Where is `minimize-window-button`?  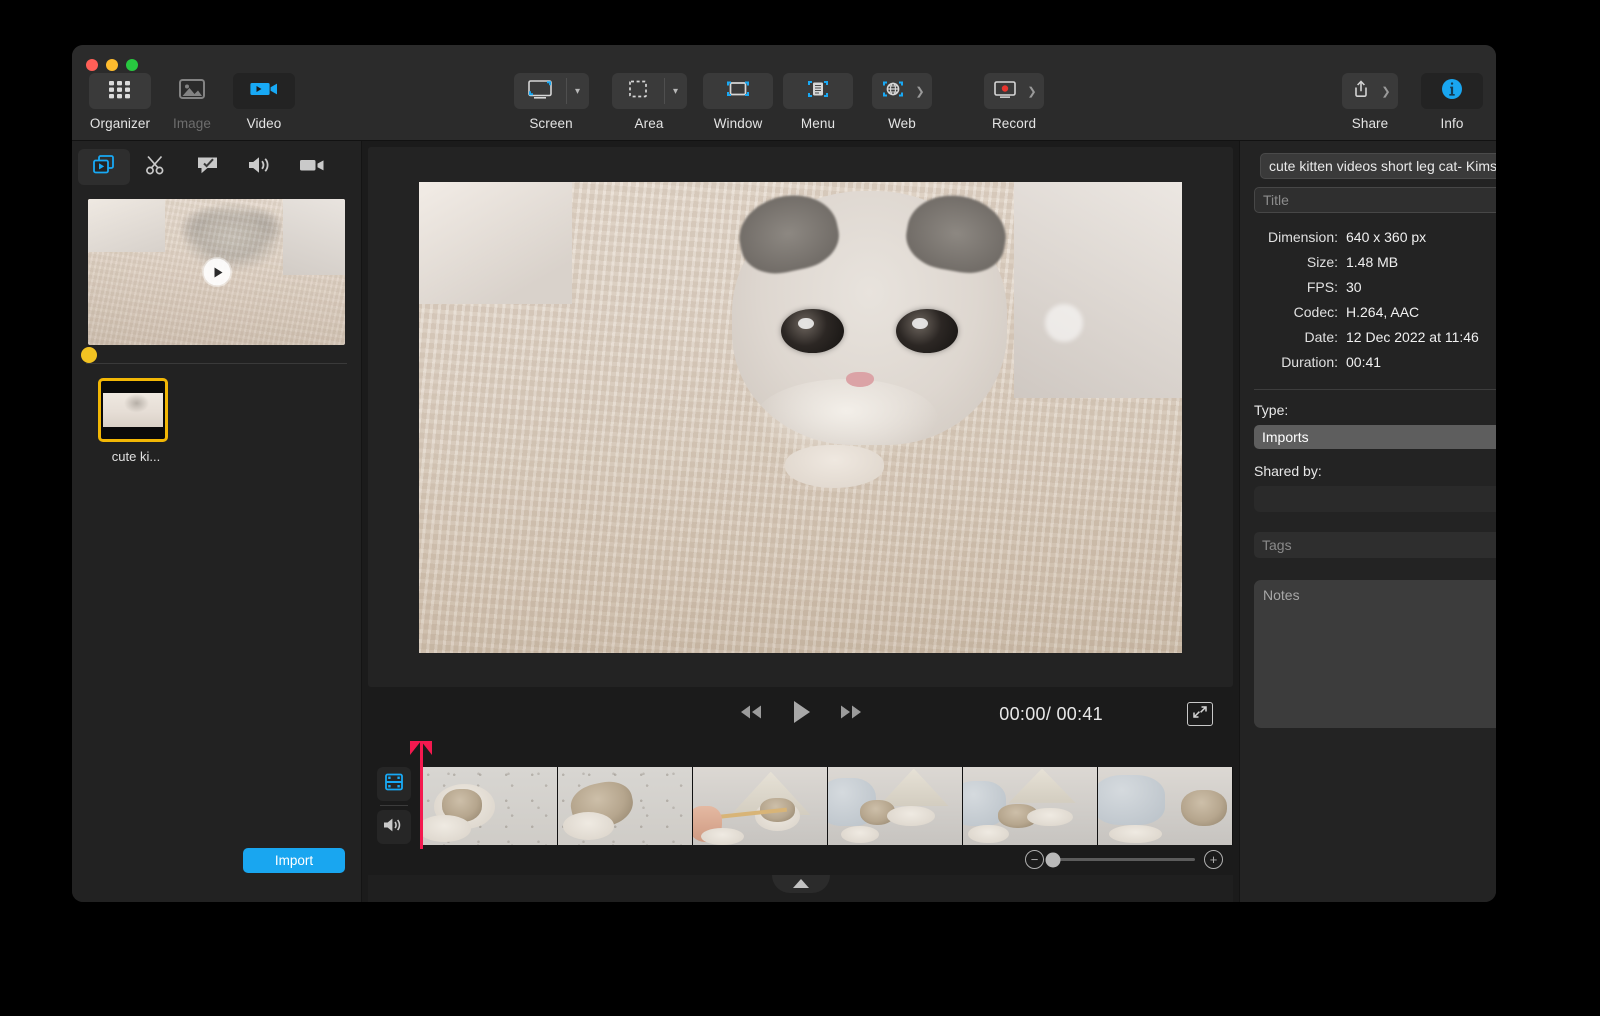
minimize-window-button is located at coordinates (112, 65).